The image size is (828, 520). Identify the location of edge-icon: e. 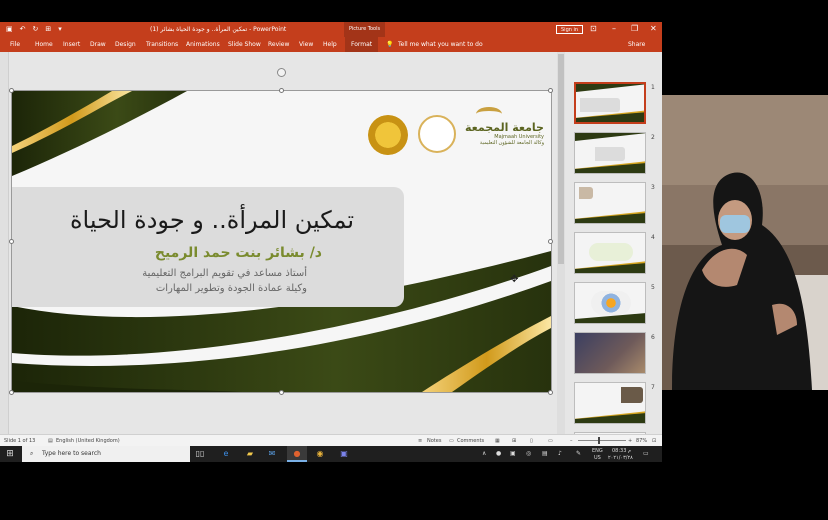
(226, 454).